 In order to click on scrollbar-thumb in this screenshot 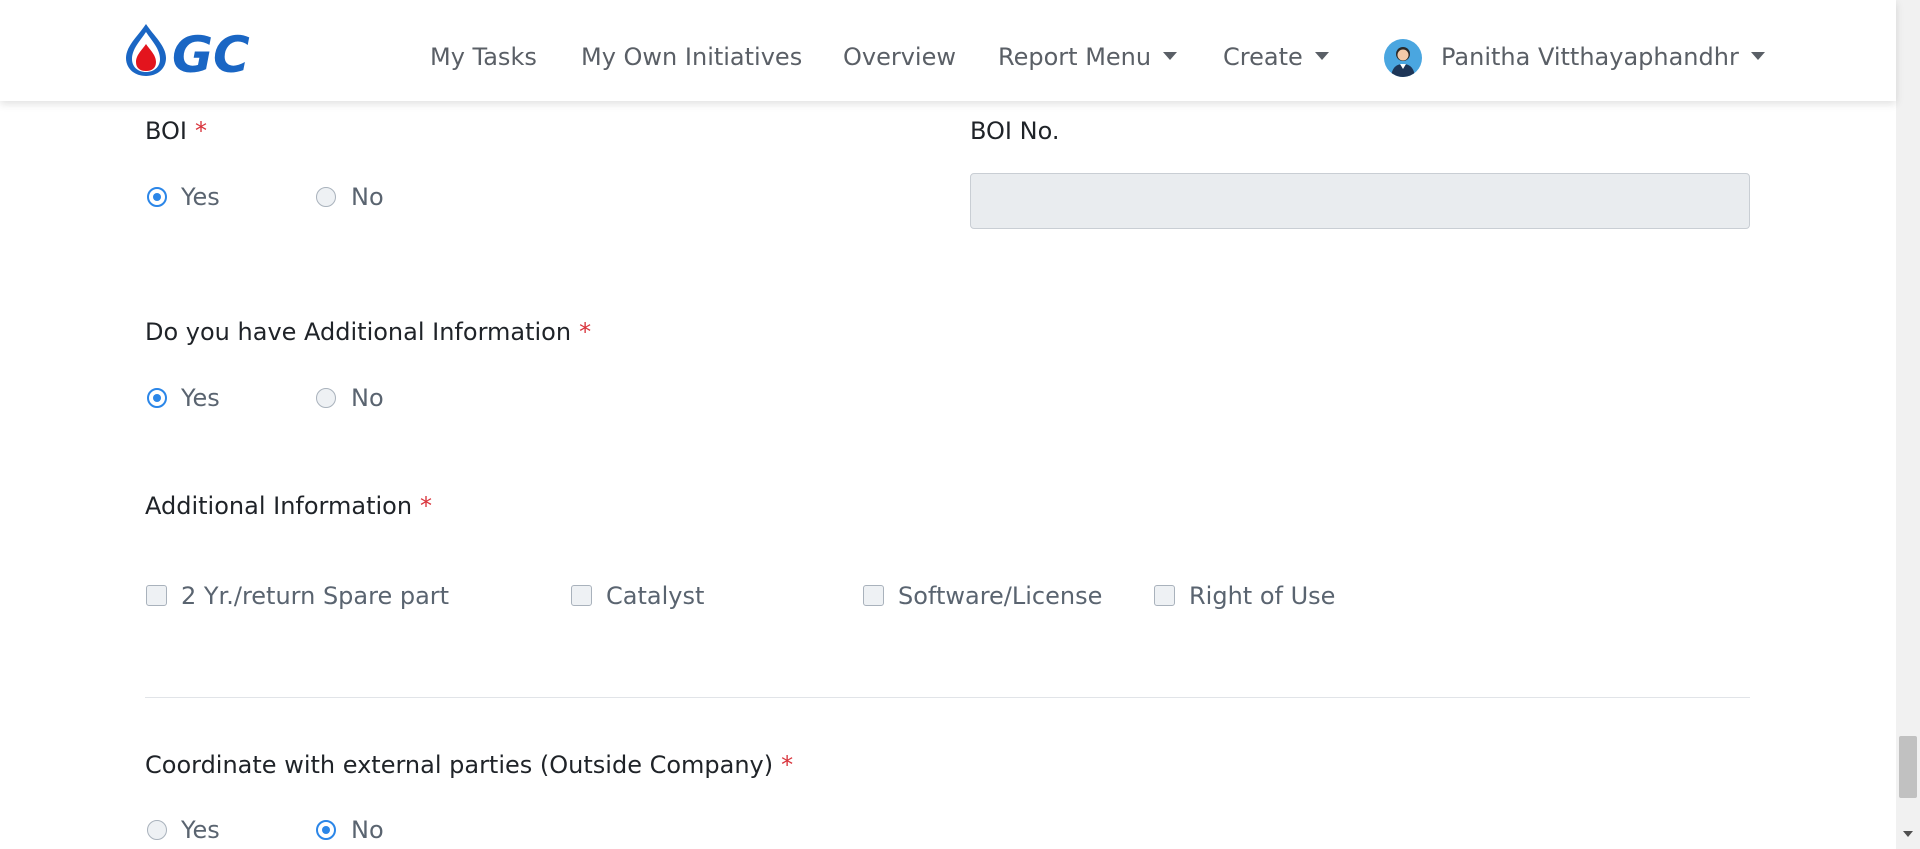, I will do `click(1908, 767)`.